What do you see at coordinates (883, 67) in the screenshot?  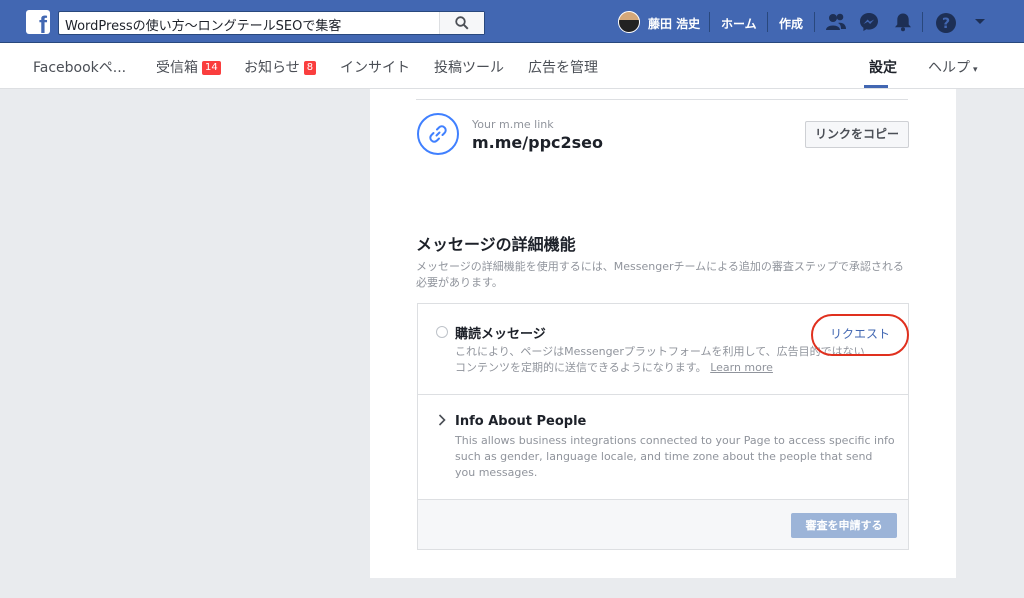 I see `tab-settings: 設定` at bounding box center [883, 67].